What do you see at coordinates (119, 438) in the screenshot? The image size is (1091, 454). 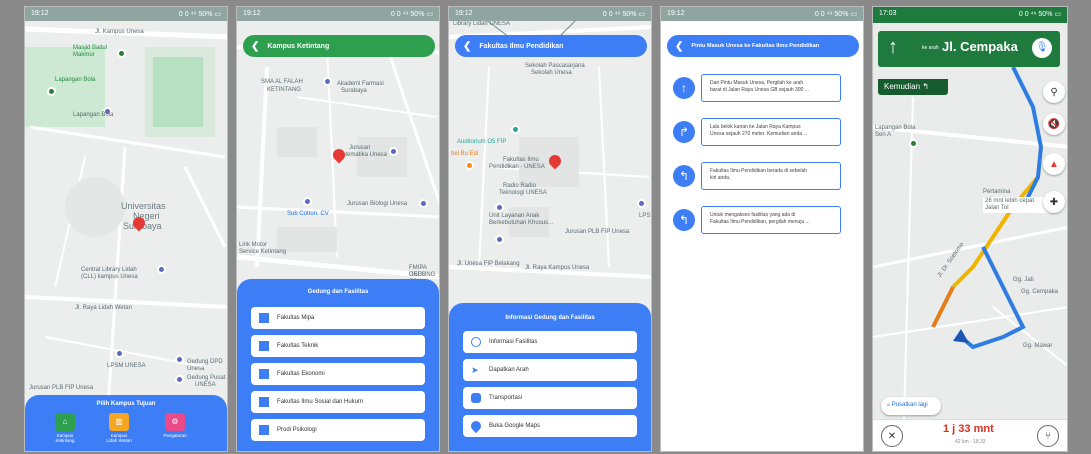 I see `campus-button-lidah-wetan: Kampus Lidah Wetan` at bounding box center [119, 438].